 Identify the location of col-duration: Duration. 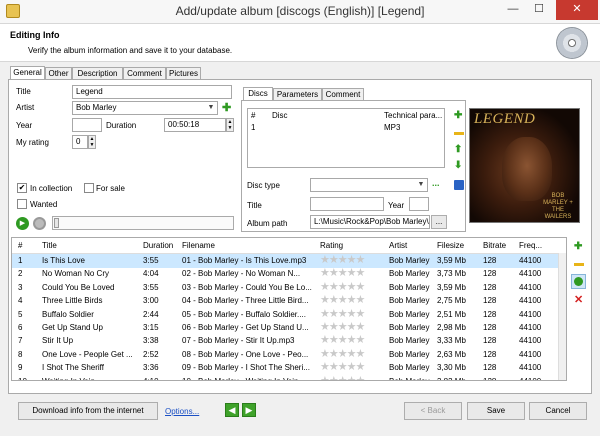
(158, 245).